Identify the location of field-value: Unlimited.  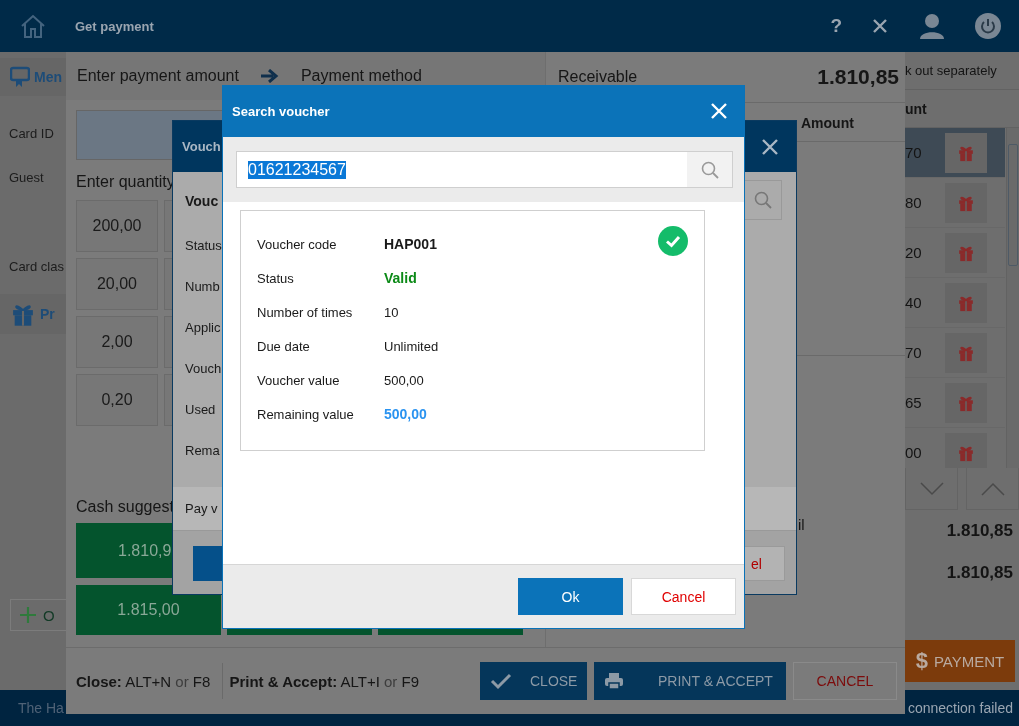
(411, 346).